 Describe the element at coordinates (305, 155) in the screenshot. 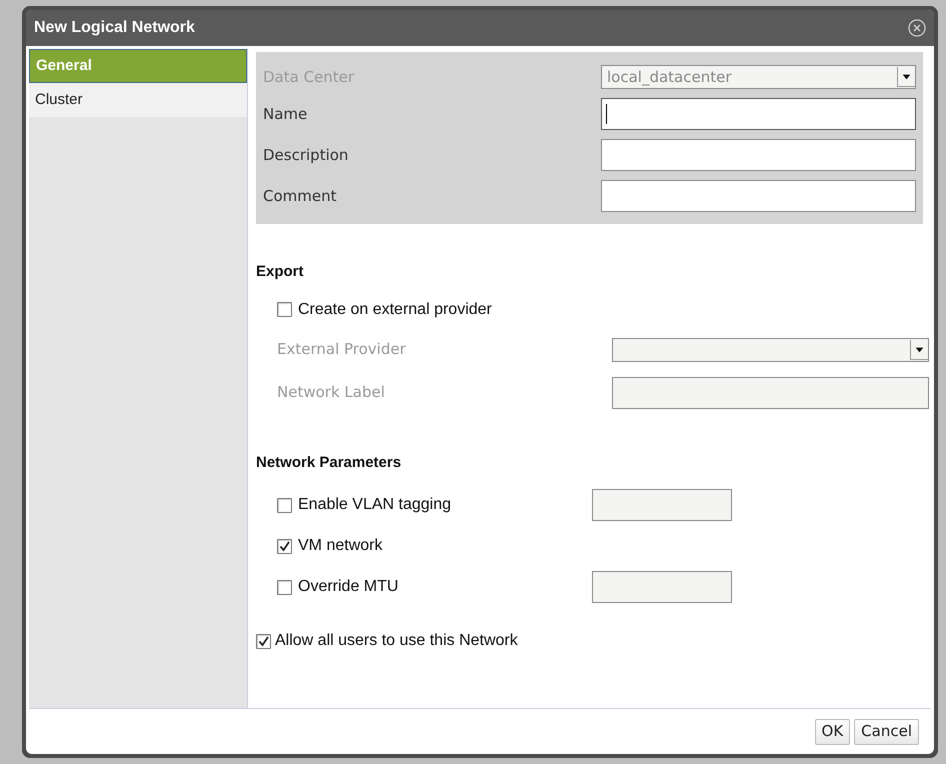

I see `field-label: Description` at that location.